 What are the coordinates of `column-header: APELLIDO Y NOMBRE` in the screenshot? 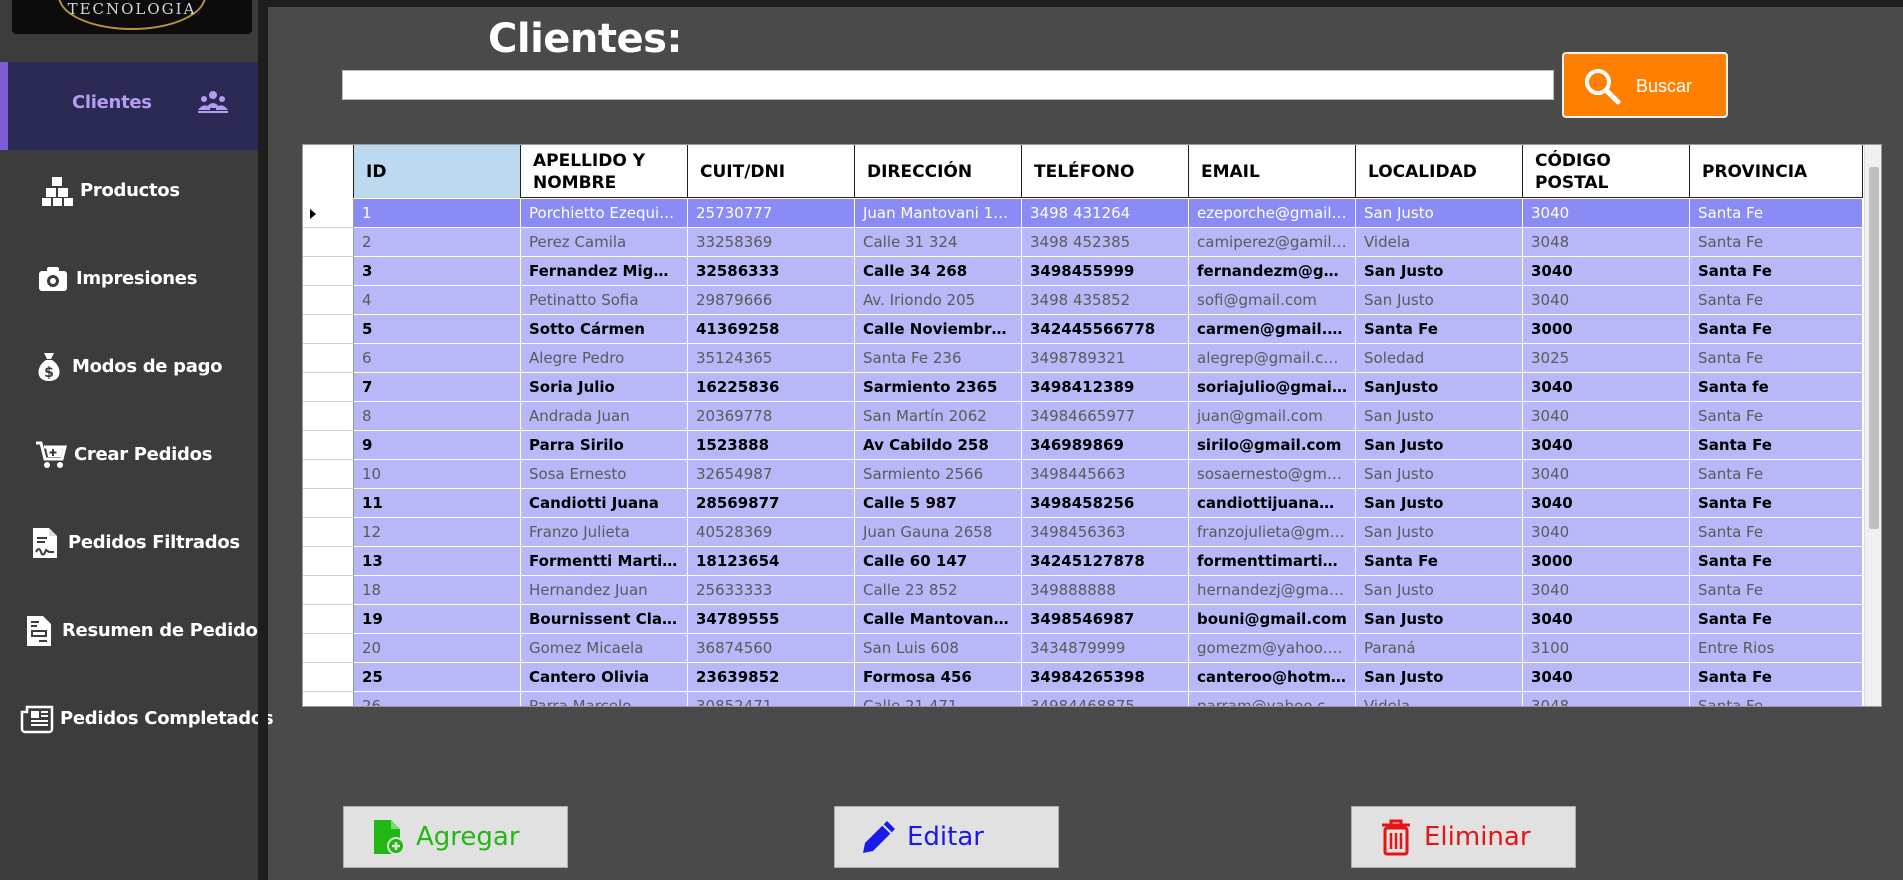 It's located at (604, 171).